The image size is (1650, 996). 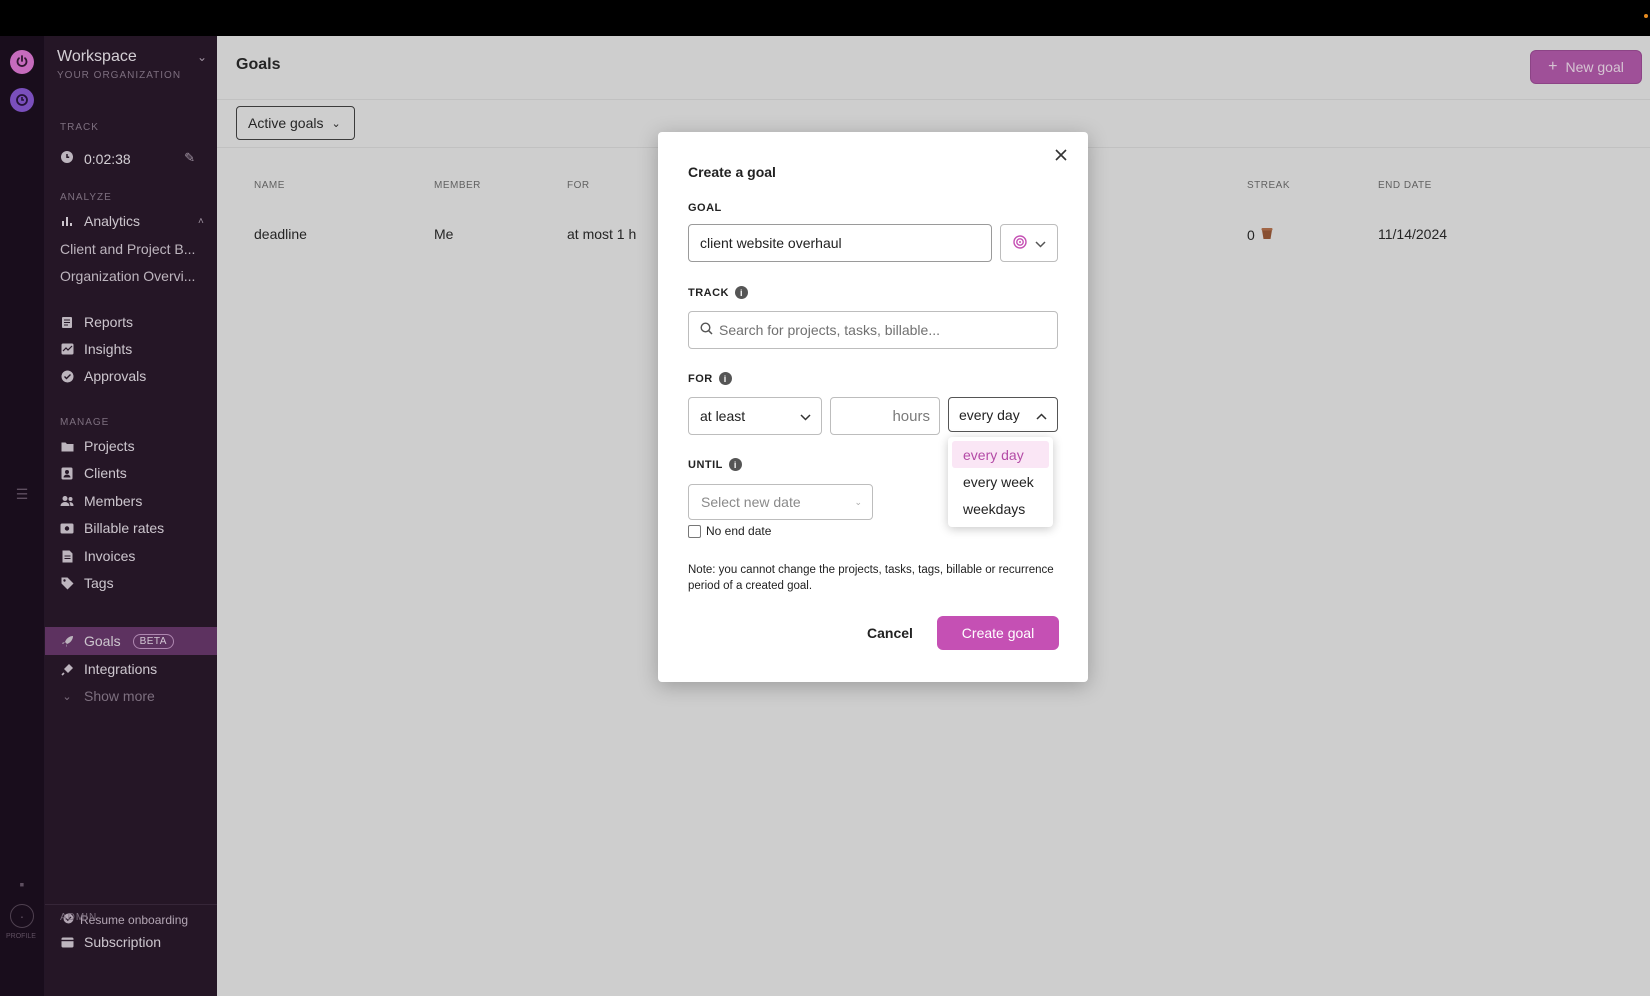 I want to click on screen-top-bar, so click(x=825, y=18).